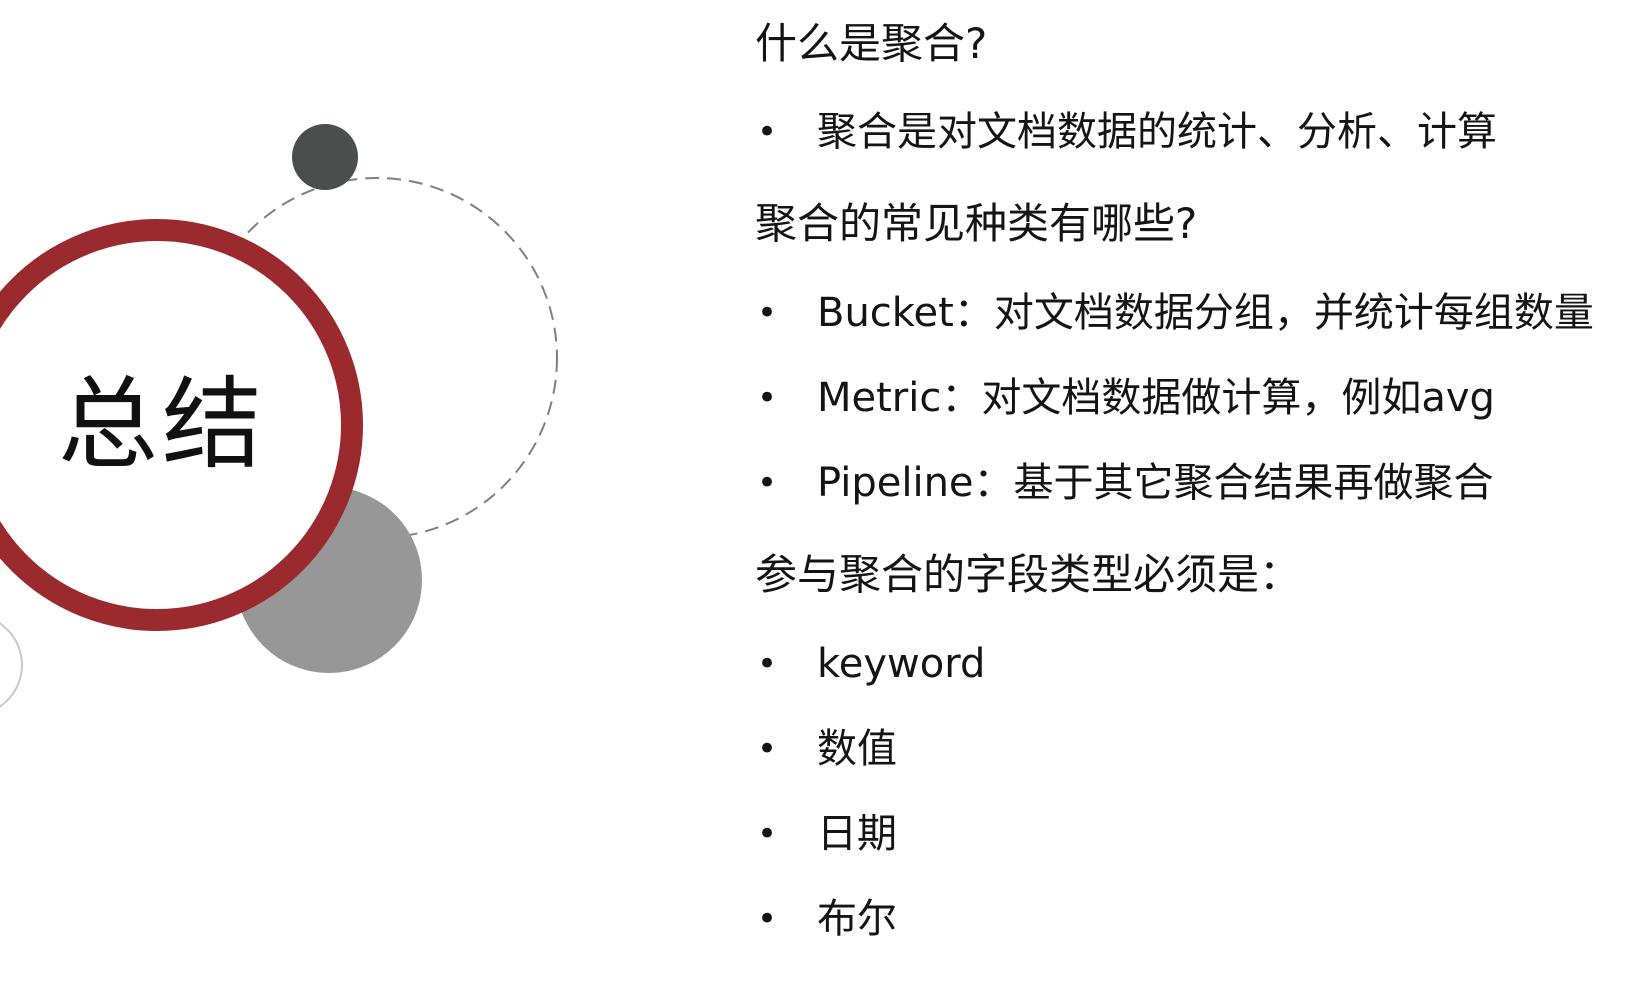  I want to click on dark-circle, so click(325, 157).